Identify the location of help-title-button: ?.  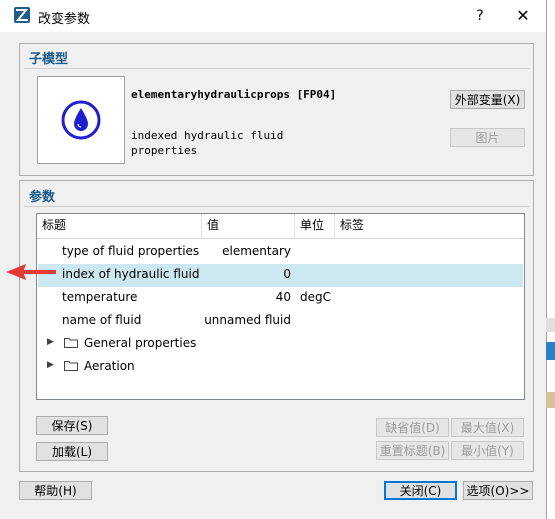
(480, 16).